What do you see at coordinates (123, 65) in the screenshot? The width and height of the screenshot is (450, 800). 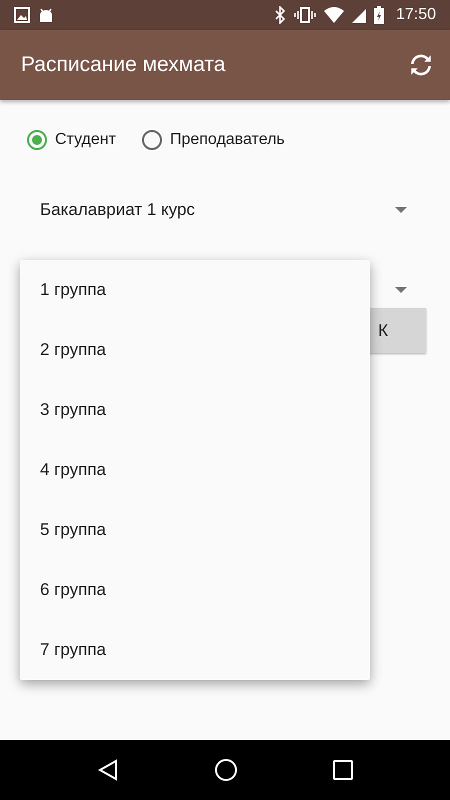 I see `app-title: Расписание мехмата` at bounding box center [123, 65].